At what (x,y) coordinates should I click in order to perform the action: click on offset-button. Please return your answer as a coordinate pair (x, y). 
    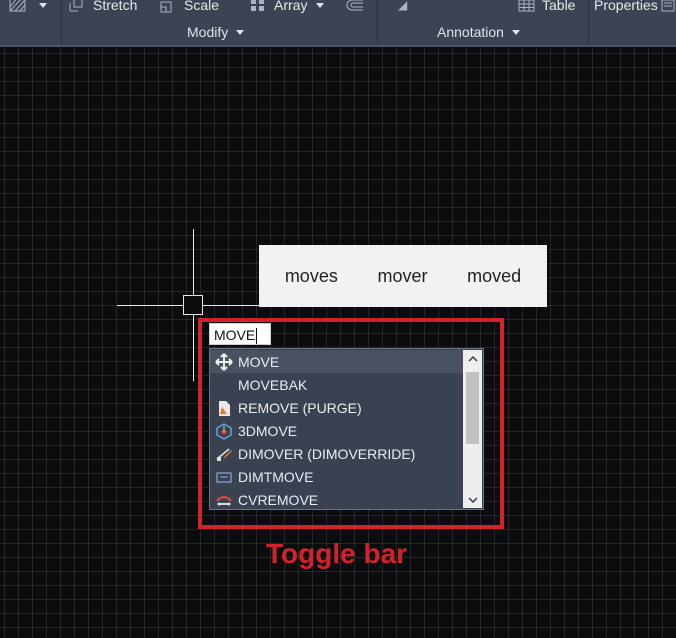
    Looking at the image, I should click on (354, 7).